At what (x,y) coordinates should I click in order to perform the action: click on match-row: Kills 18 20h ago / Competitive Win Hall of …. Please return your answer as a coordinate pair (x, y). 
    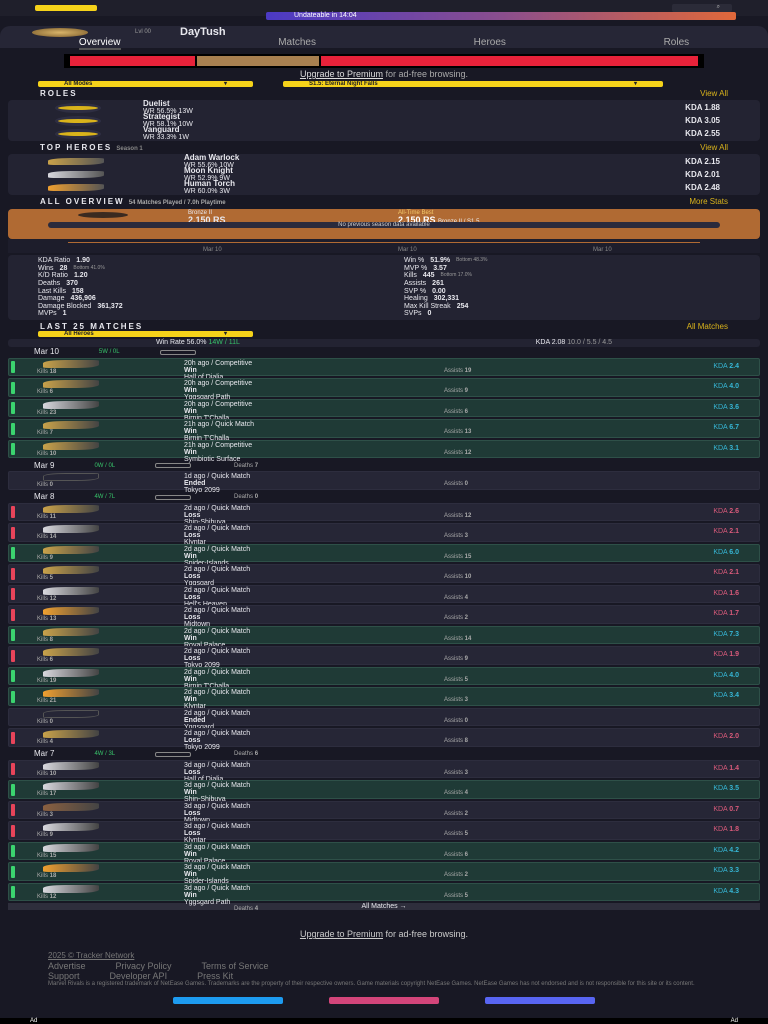
    Looking at the image, I should click on (384, 372).